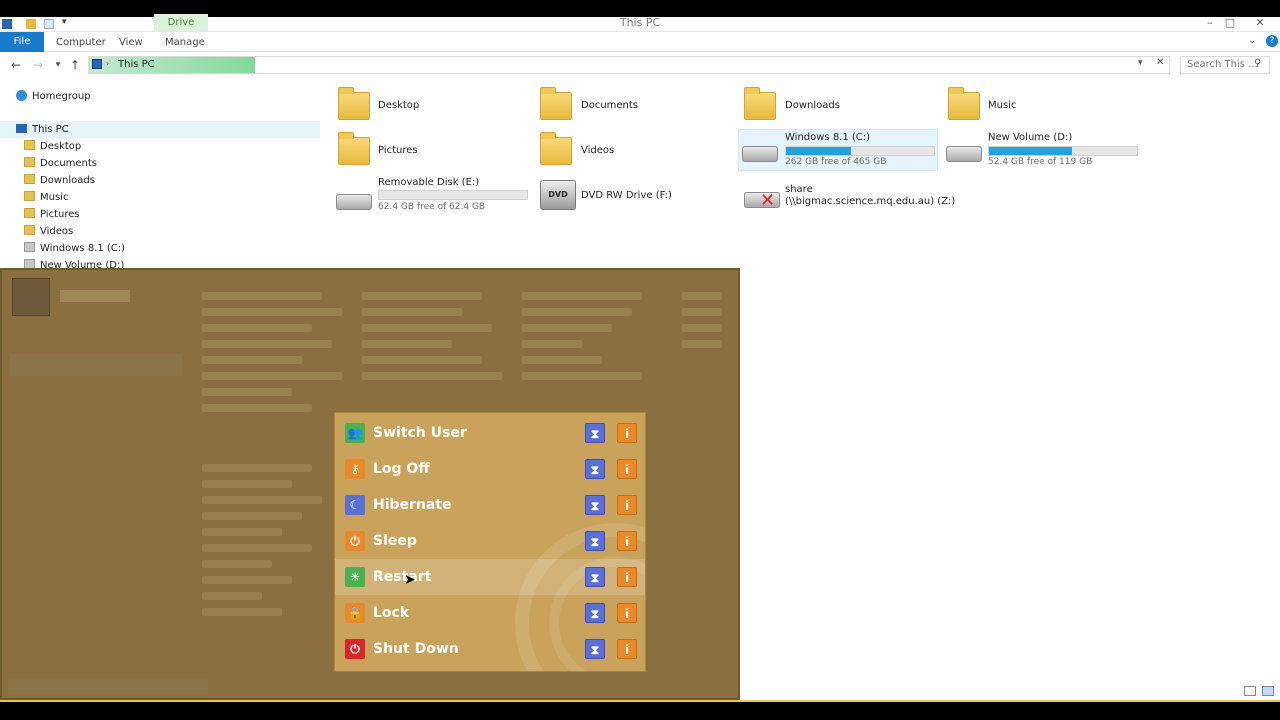 The width and height of the screenshot is (1280, 720). Describe the element at coordinates (627, 469) in the screenshot. I see `info-log-off-icon: i` at that location.